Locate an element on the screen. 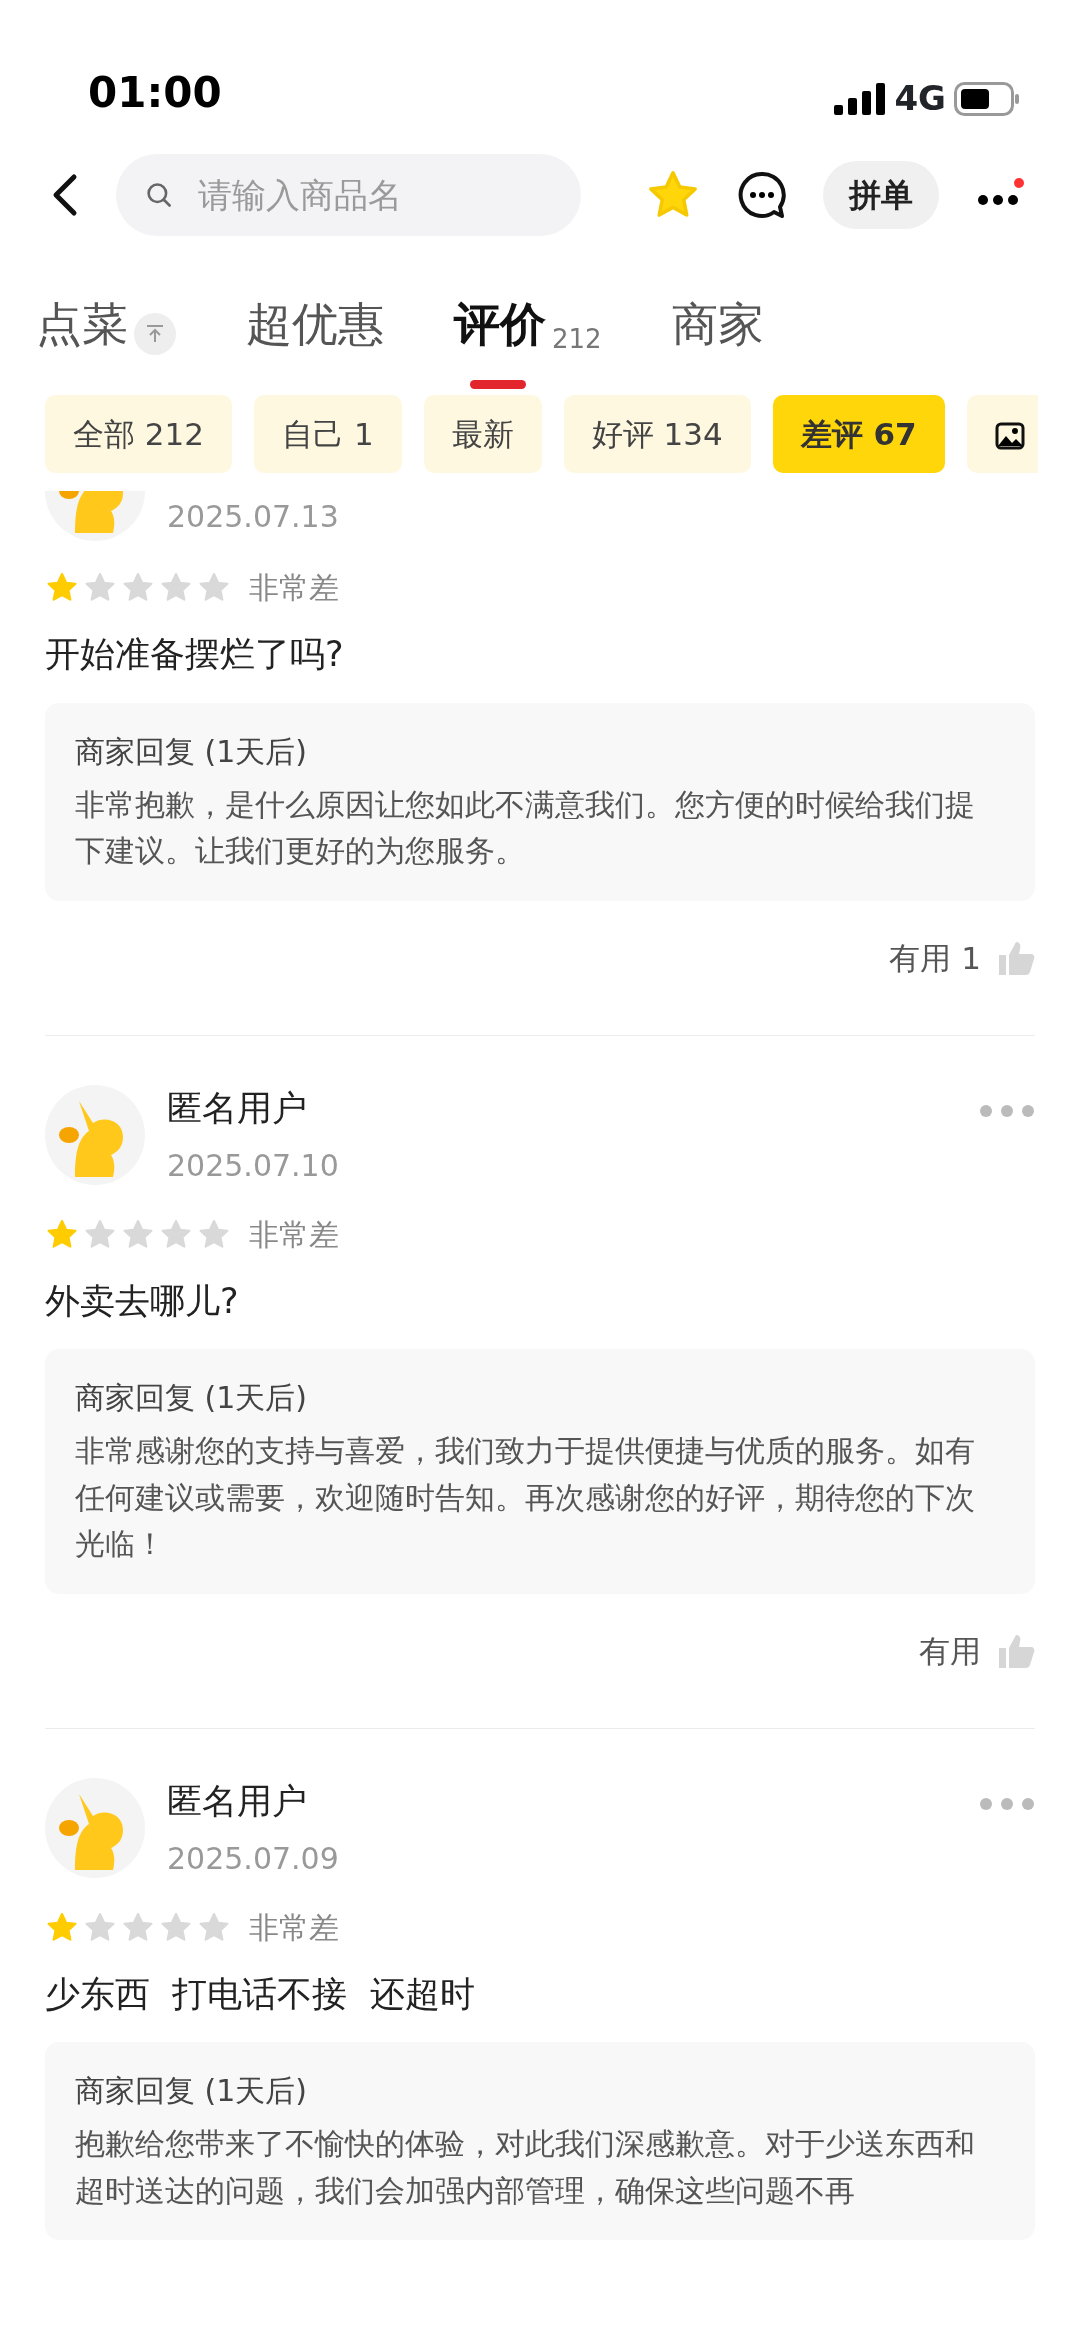 This screenshot has height=2337, width=1080. filter-chip: 自己 1 is located at coordinates (328, 434).